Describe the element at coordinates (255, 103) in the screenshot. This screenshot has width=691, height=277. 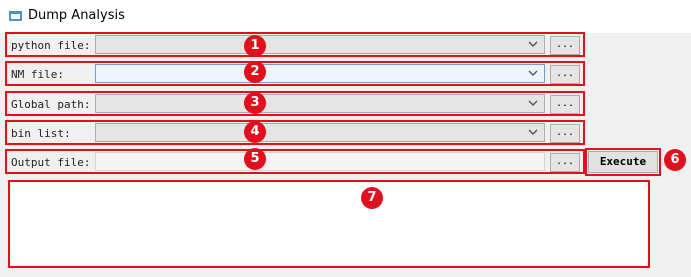
I see `annotation-badge-3: 3` at that location.